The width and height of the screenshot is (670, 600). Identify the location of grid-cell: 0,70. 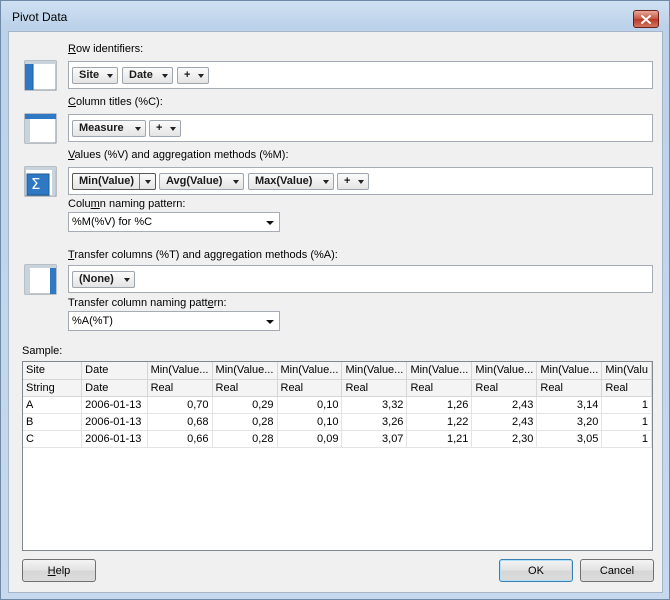
(180, 405).